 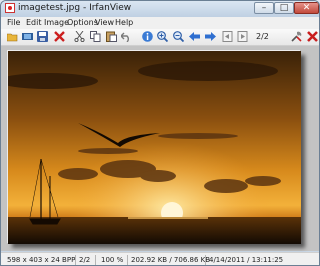 What do you see at coordinates (27, 36) in the screenshot?
I see `filmstrip-icon` at bounding box center [27, 36].